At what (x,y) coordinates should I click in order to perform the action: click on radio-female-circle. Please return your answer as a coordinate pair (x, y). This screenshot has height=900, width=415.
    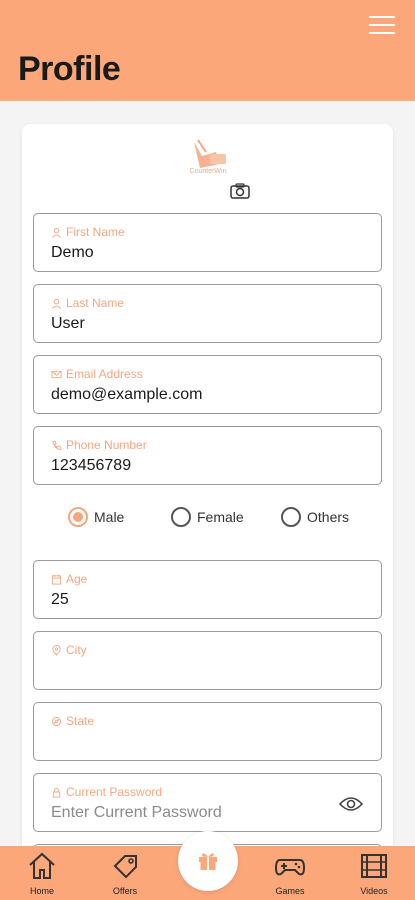
    Looking at the image, I should click on (181, 517).